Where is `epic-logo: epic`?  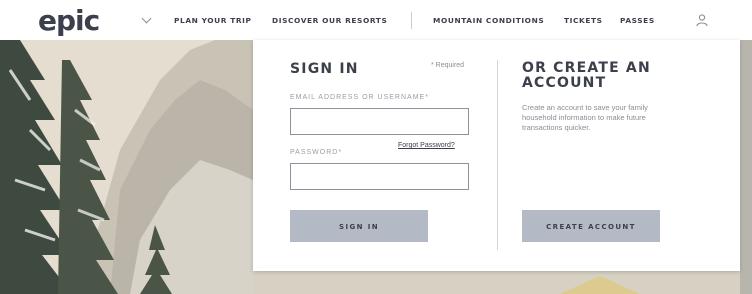
epic-logo: epic is located at coordinates (69, 21).